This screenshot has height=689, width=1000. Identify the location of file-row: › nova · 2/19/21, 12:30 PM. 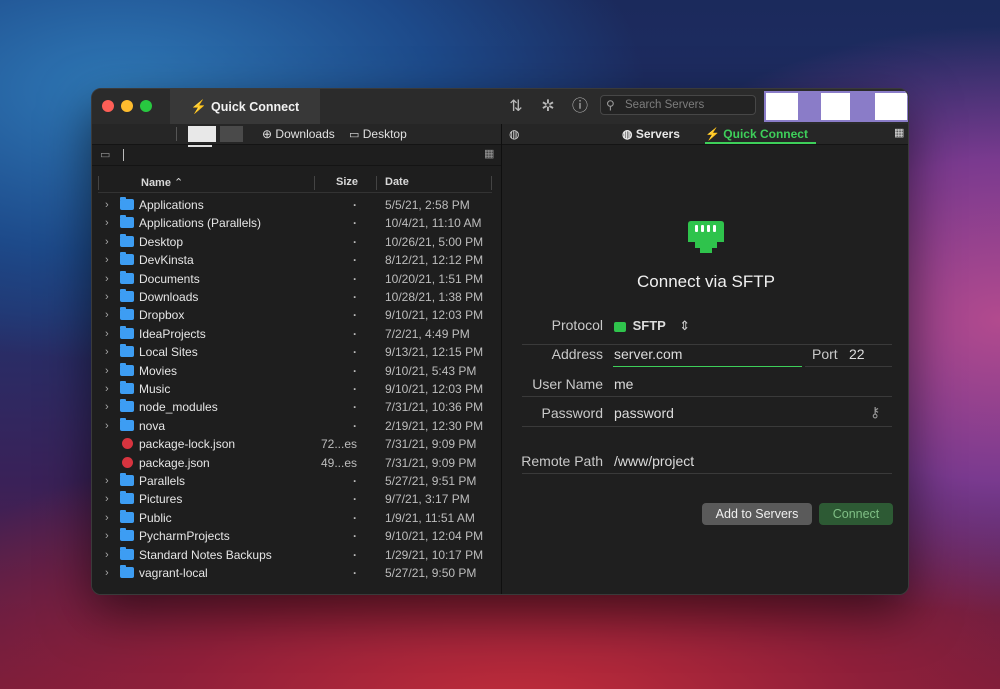
(296, 426).